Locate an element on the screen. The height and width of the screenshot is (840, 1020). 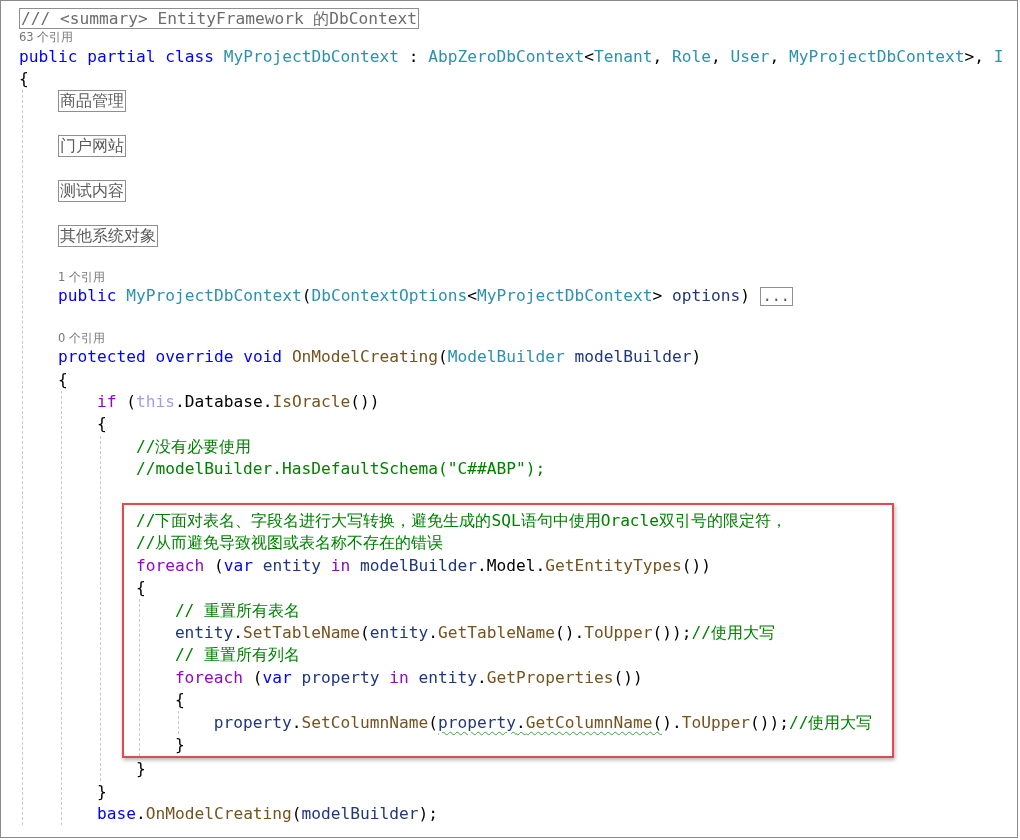
code-line: //modelBuilder.HasDefaultSchema("C##ABP"); is located at coordinates (340, 469).